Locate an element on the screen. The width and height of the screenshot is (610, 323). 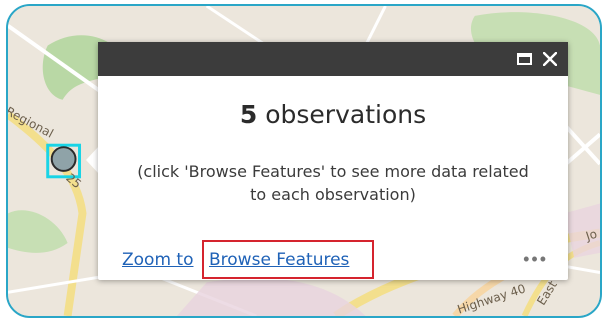
observation-marker is located at coordinates (63, 159).